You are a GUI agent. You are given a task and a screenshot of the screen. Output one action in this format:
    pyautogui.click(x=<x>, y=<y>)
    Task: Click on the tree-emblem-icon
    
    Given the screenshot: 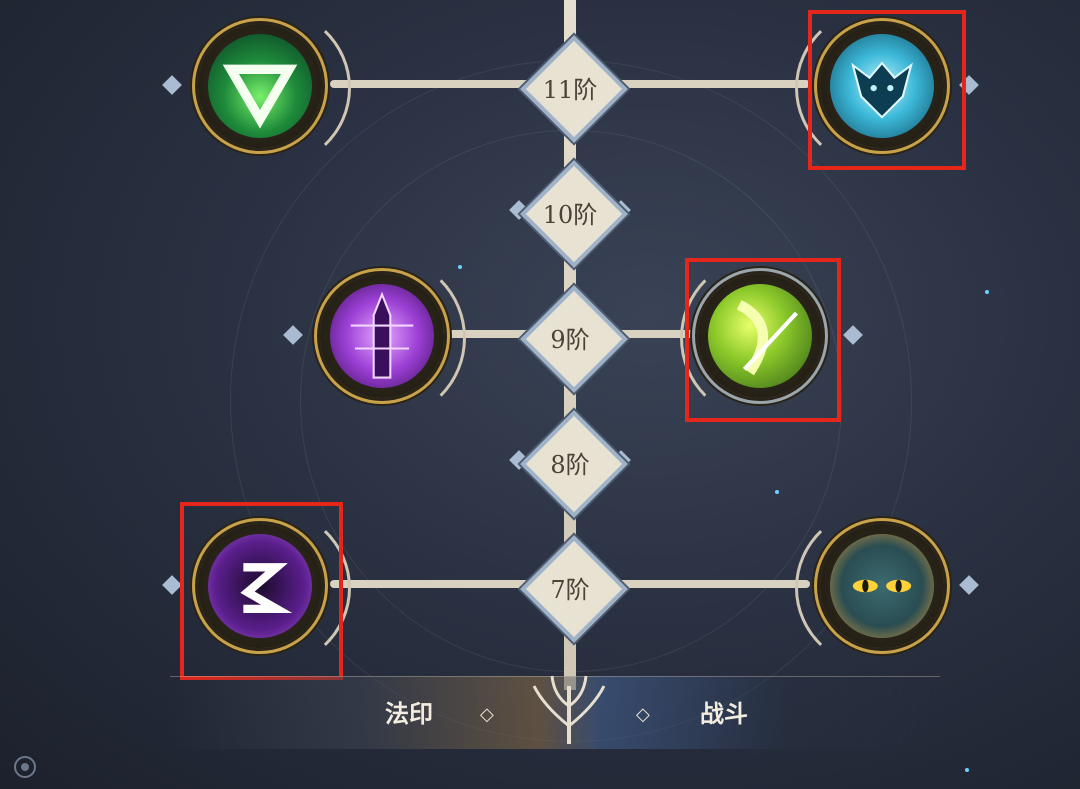 What is the action you would take?
    pyautogui.click(x=569, y=709)
    